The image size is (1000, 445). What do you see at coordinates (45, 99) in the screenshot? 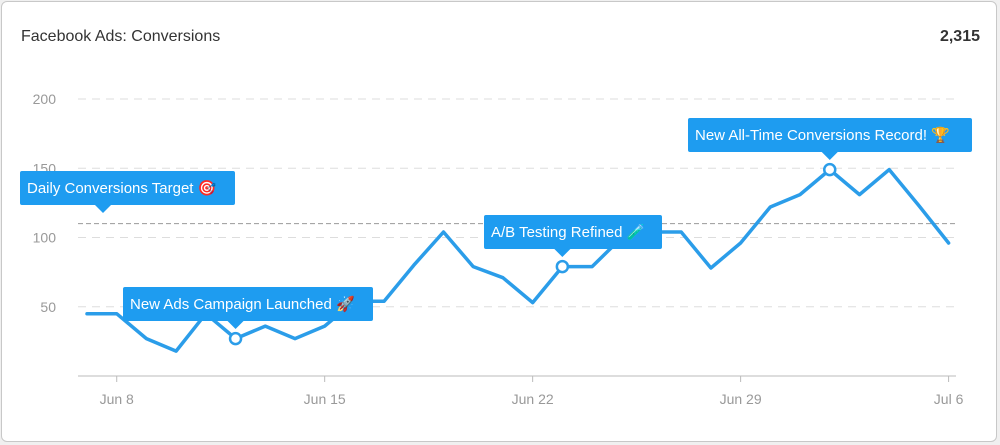
I see `y-tick-label: 200` at bounding box center [45, 99].